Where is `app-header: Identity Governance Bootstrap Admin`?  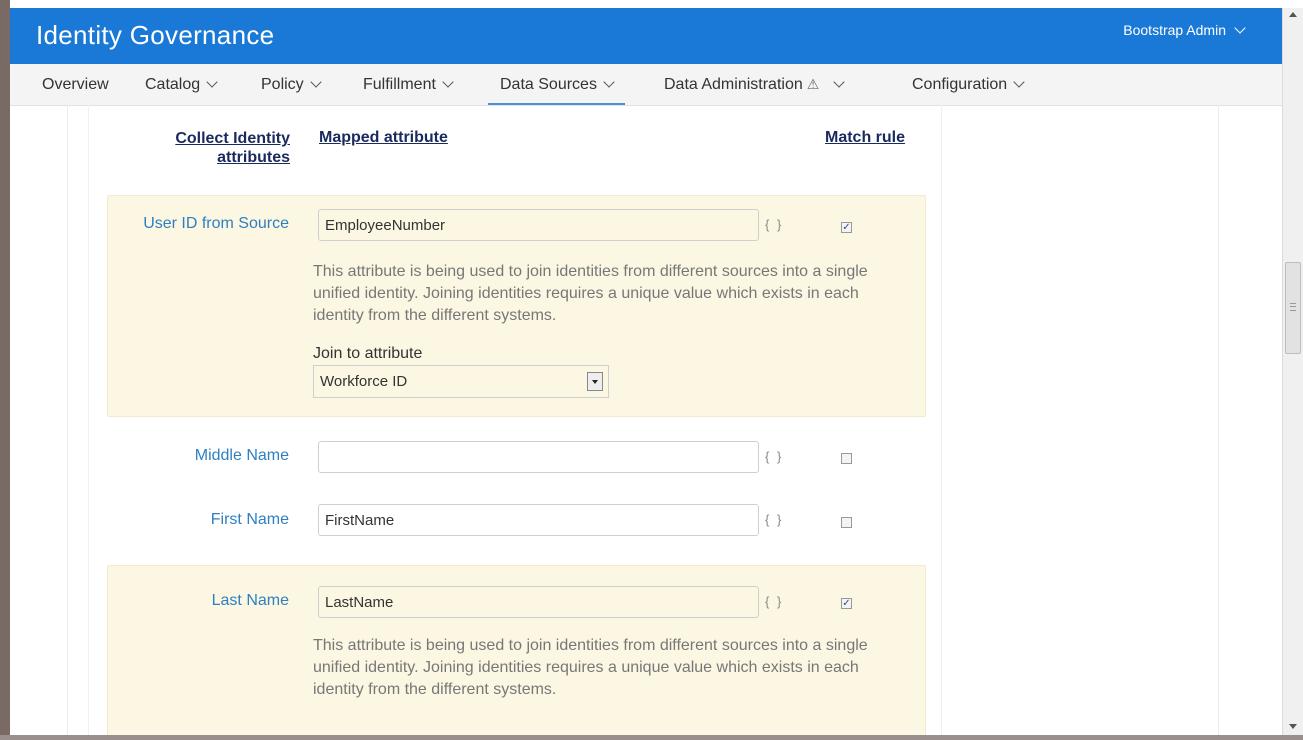 app-header: Identity Governance Bootstrap Admin is located at coordinates (646, 36).